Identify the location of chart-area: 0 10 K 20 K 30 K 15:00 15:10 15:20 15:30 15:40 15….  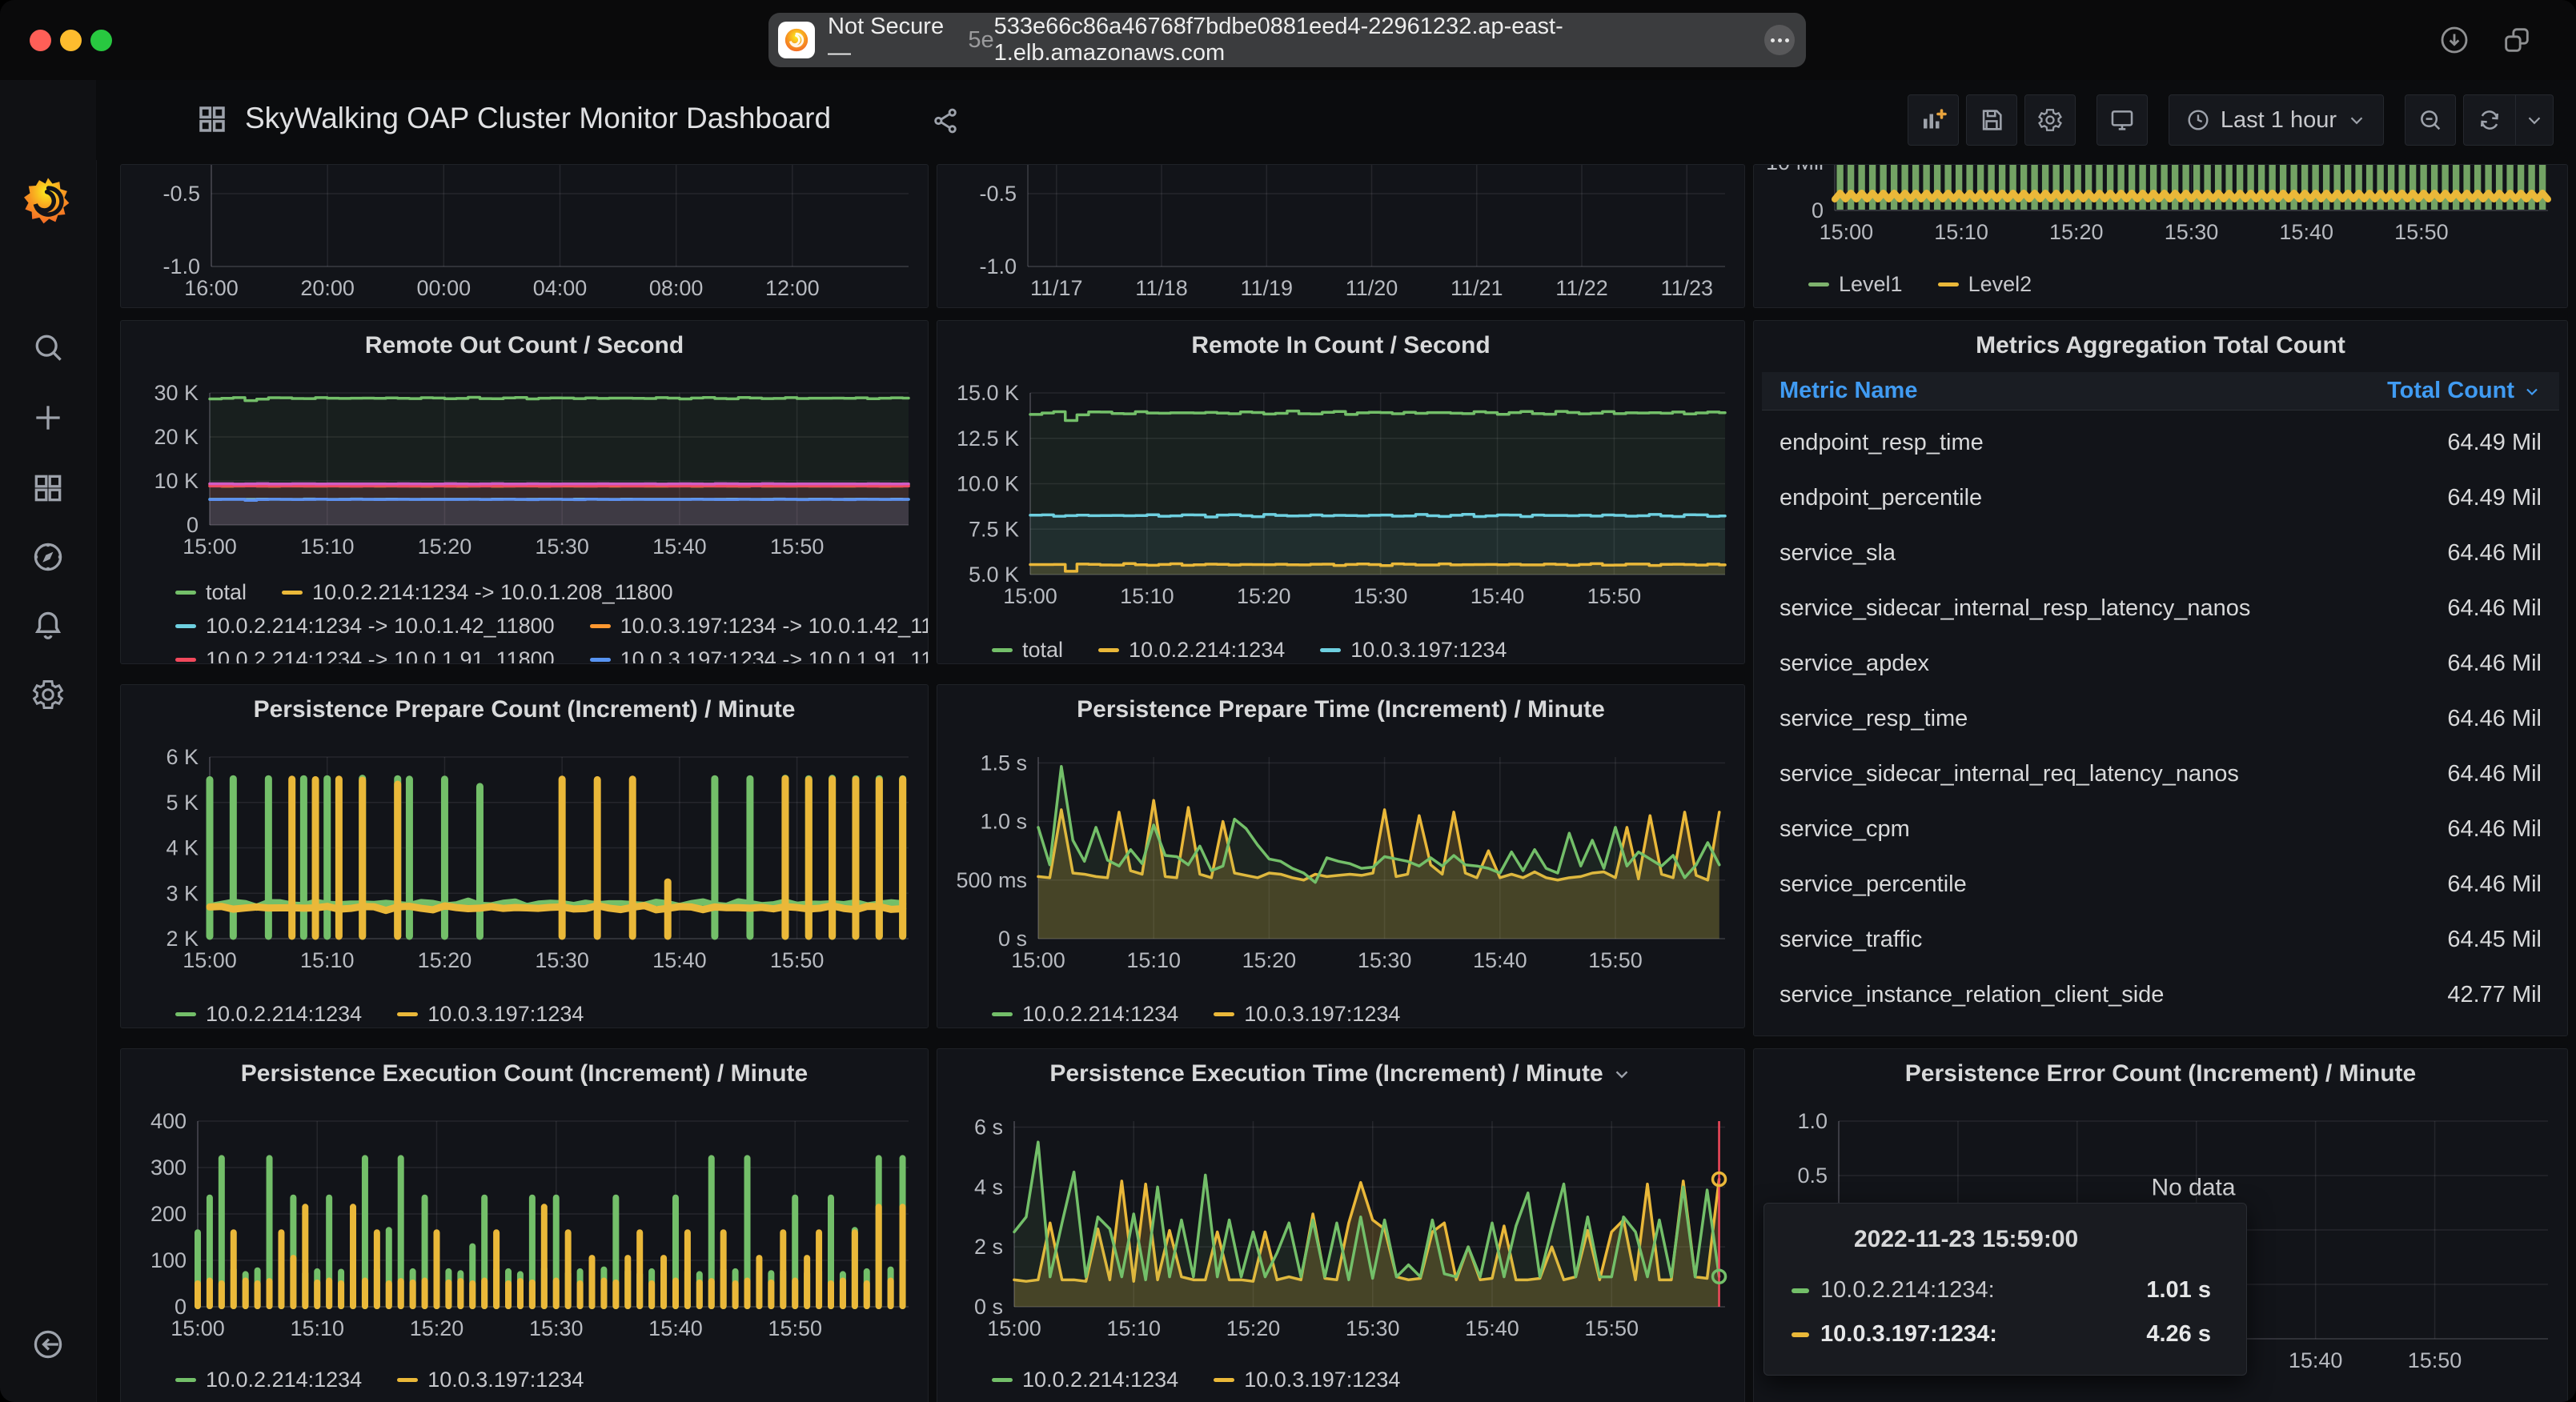
(524, 468).